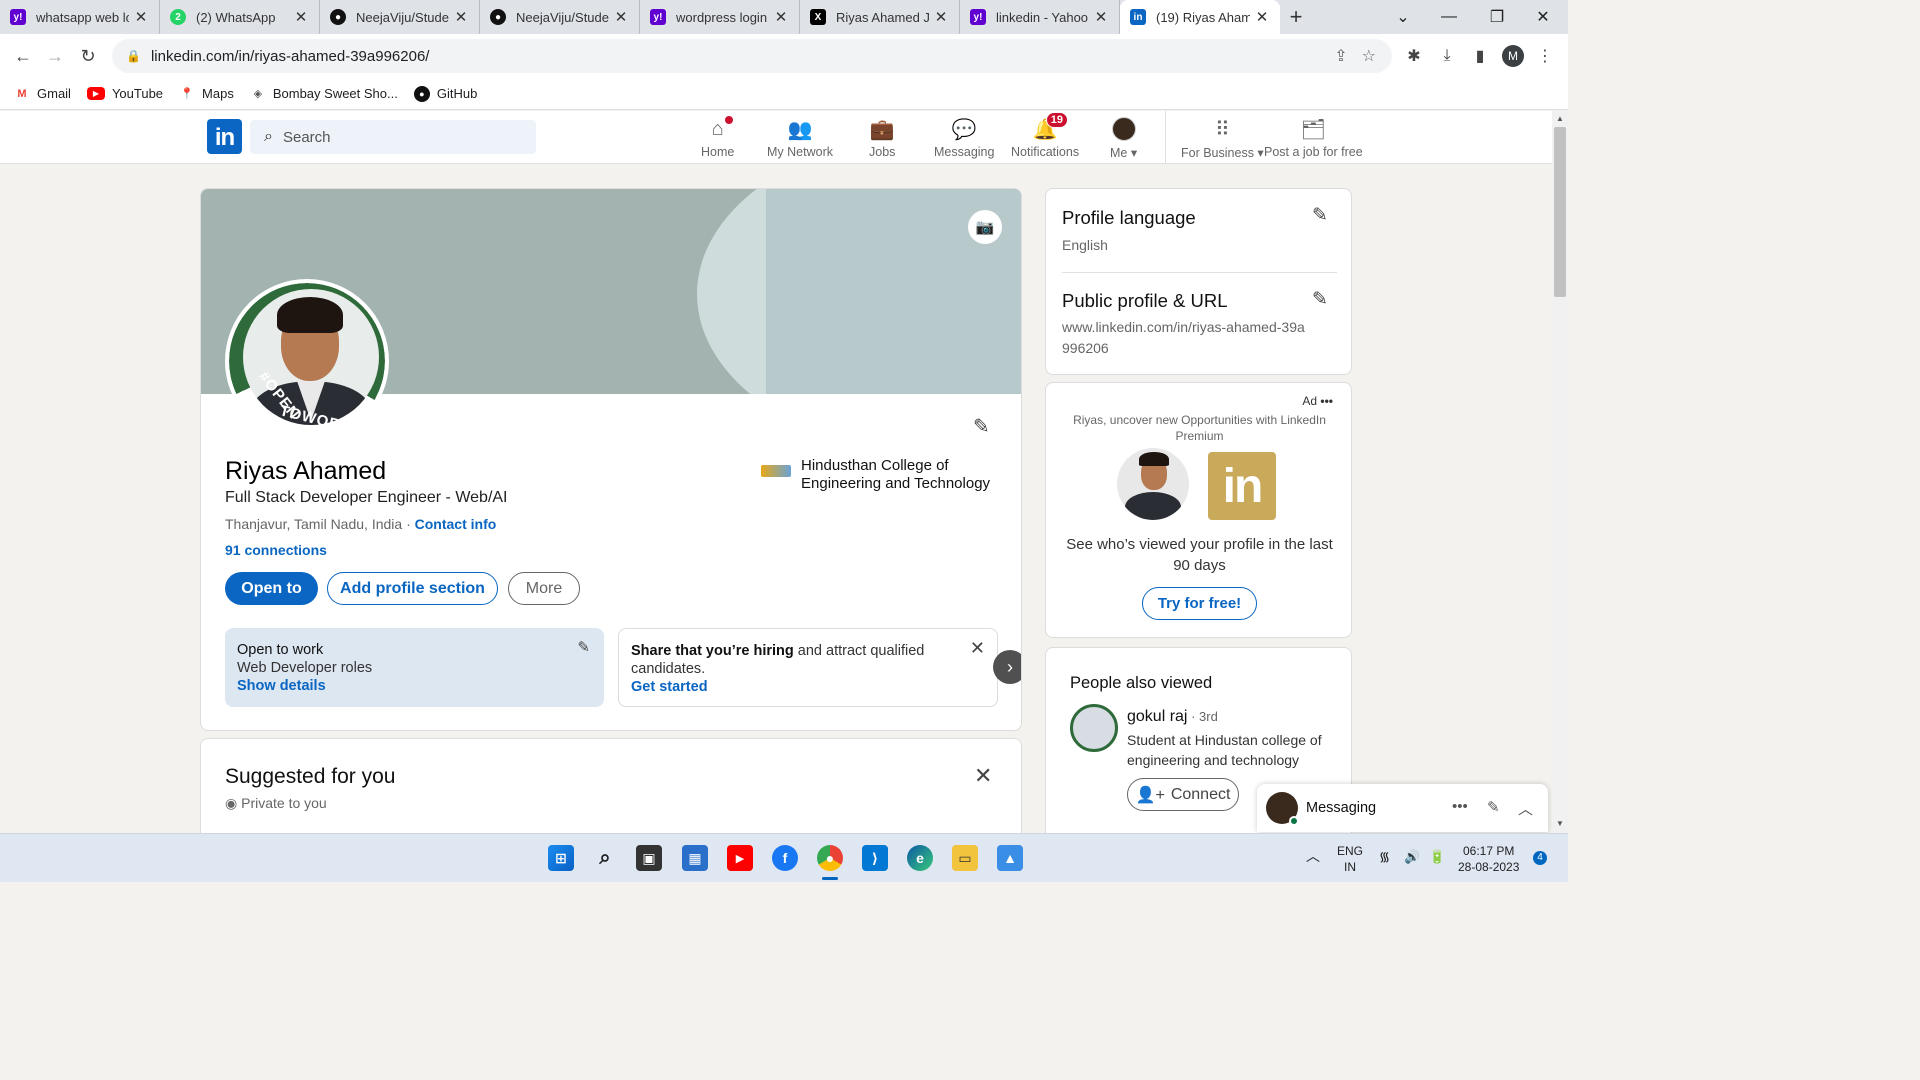 This screenshot has width=1920, height=1080. Describe the element at coordinates (393, 137) in the screenshot. I see `search-input: ⌕ Search` at that location.